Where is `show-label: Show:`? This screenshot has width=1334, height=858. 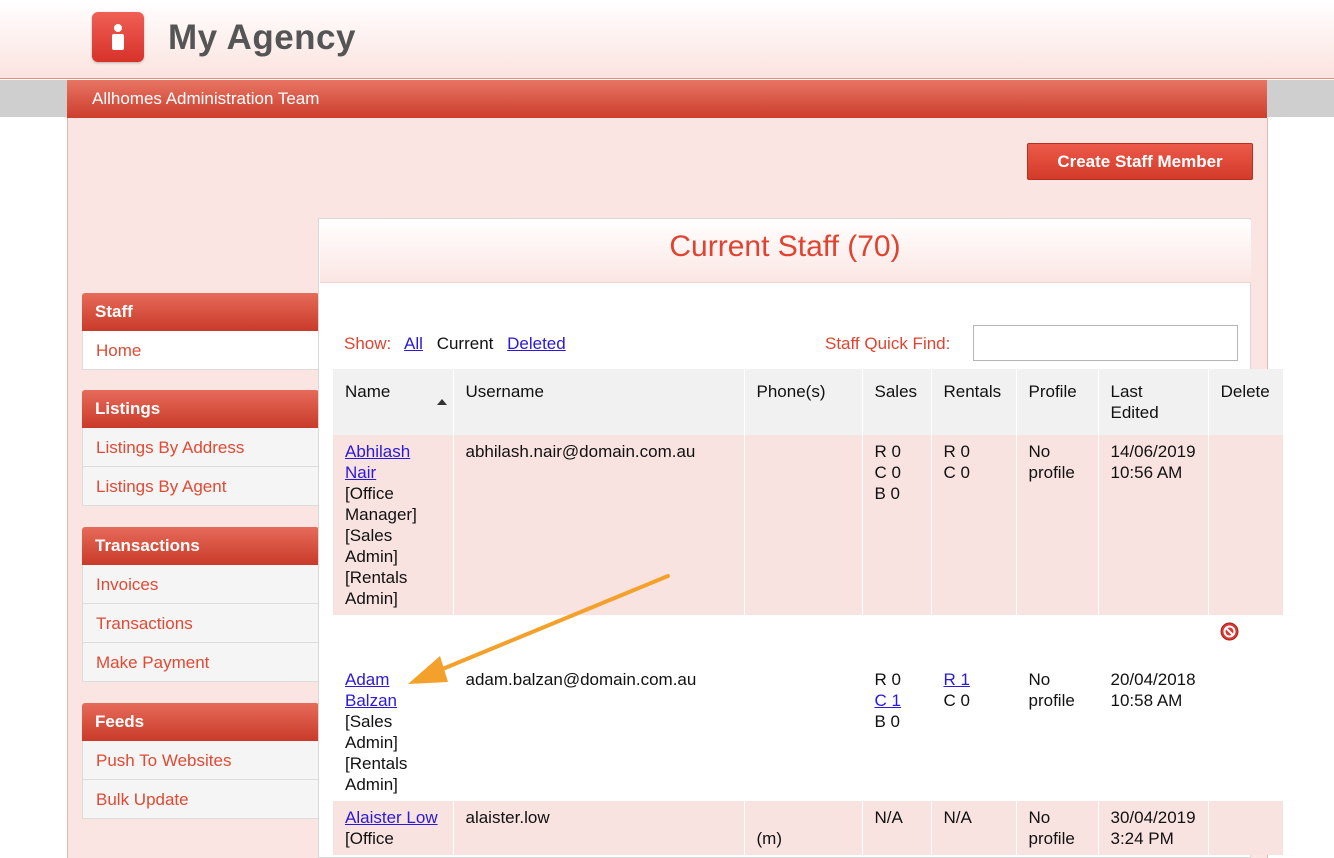 show-label: Show: is located at coordinates (368, 343).